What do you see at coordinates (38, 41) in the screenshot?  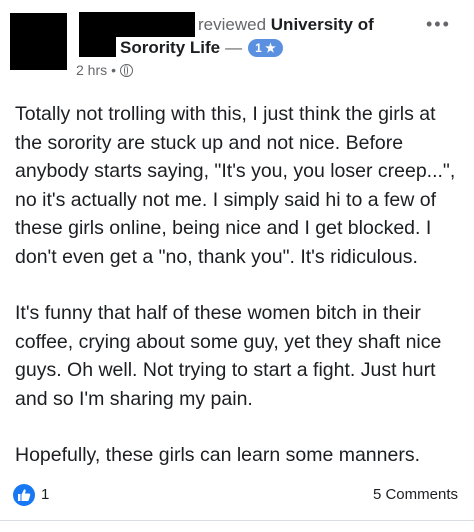 I see `redacted-avatar` at bounding box center [38, 41].